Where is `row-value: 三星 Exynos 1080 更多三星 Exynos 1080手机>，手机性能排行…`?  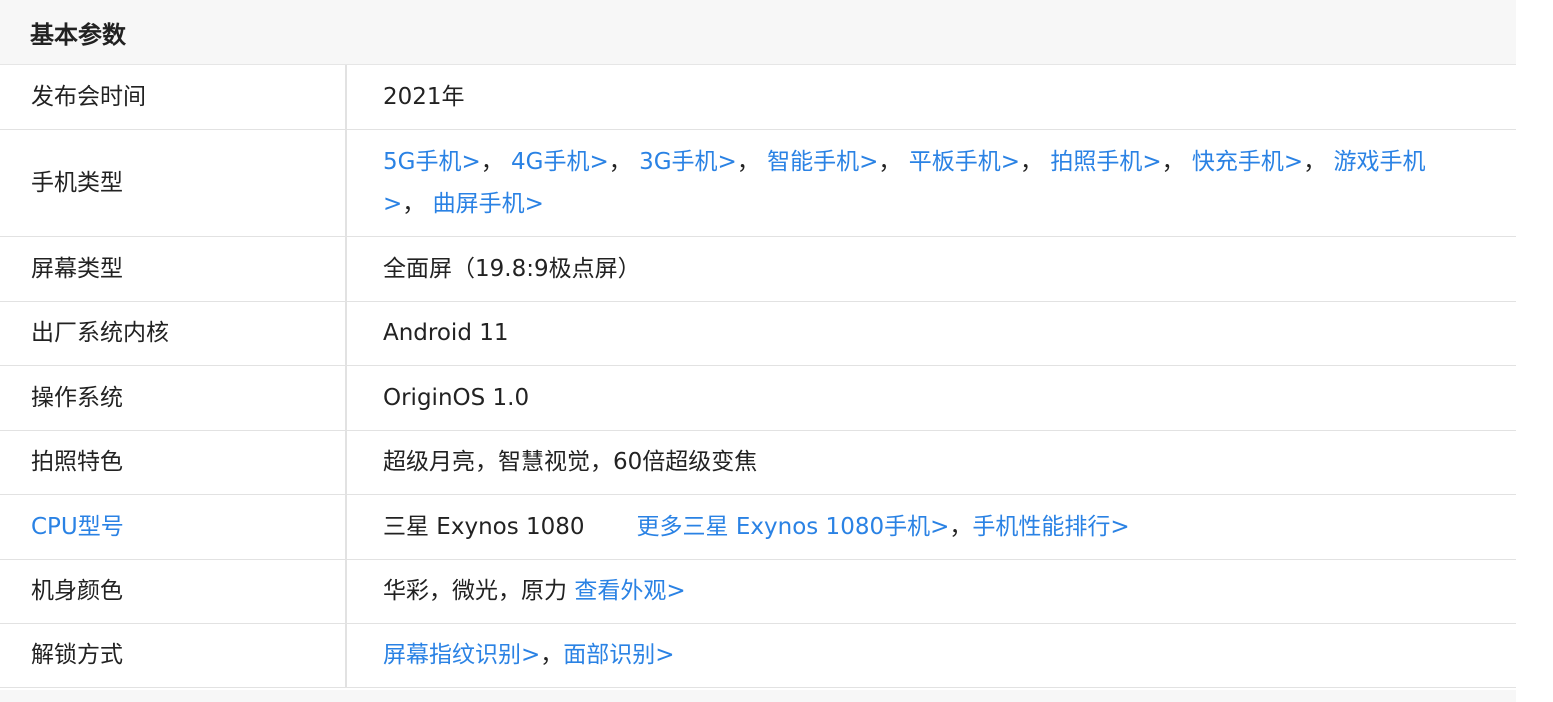 row-value: 三星 Exynos 1080 更多三星 Exynos 1080手机>，手机性能排行… is located at coordinates (931, 527).